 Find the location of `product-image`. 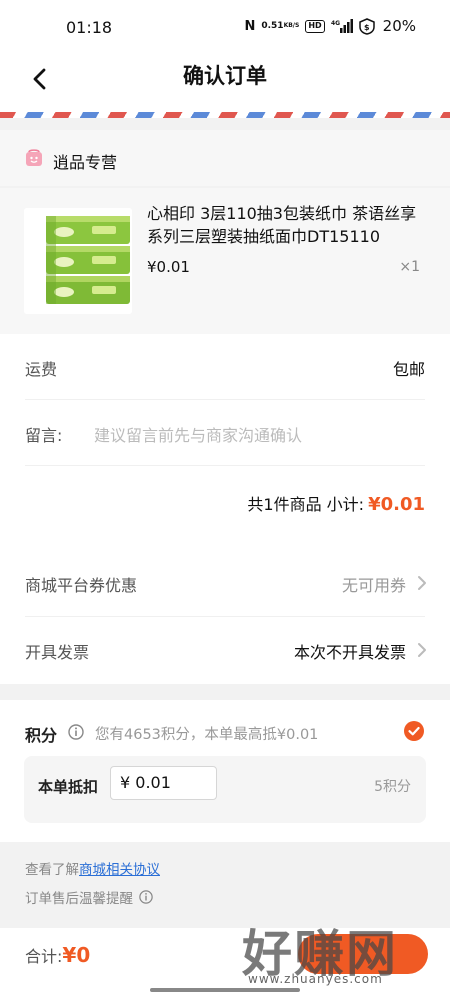

product-image is located at coordinates (78, 261).